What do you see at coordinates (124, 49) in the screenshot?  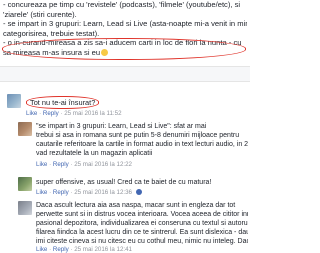 I see `red-highlight-ellipse` at bounding box center [124, 49].